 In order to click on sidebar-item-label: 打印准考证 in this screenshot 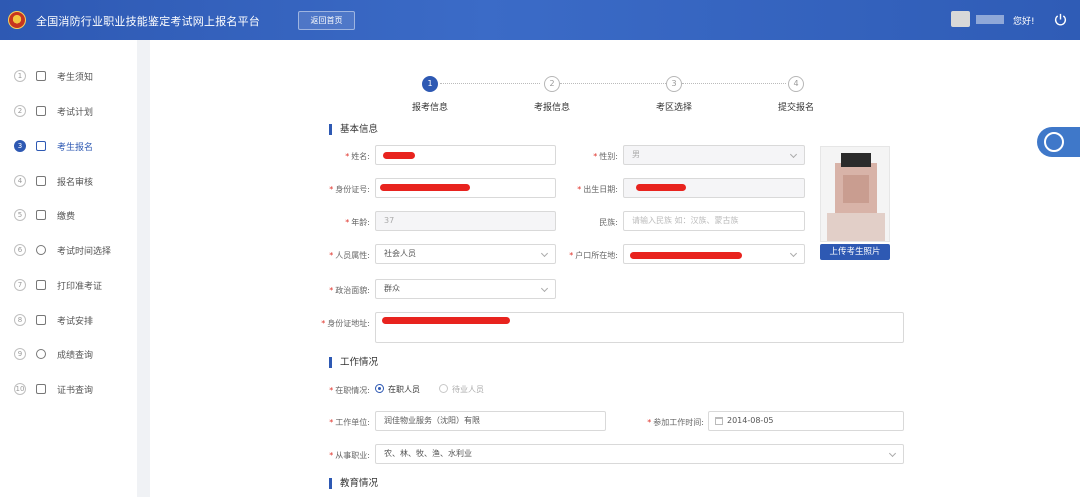, I will do `click(80, 287)`.